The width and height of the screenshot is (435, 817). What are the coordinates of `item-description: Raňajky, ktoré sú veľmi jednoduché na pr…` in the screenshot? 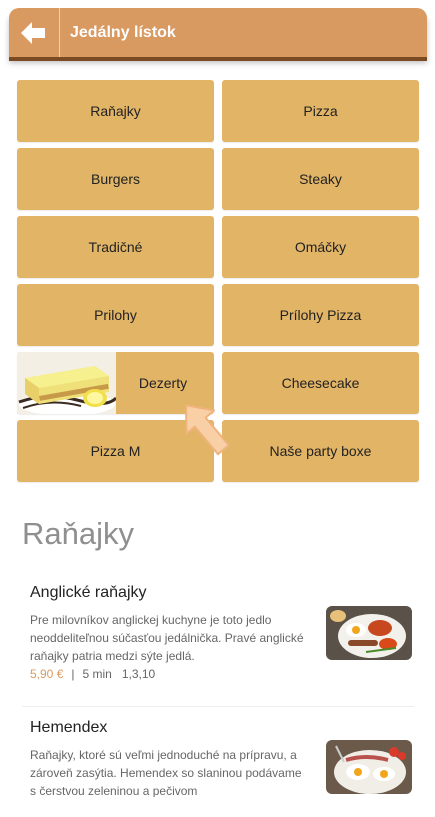 It's located at (166, 773).